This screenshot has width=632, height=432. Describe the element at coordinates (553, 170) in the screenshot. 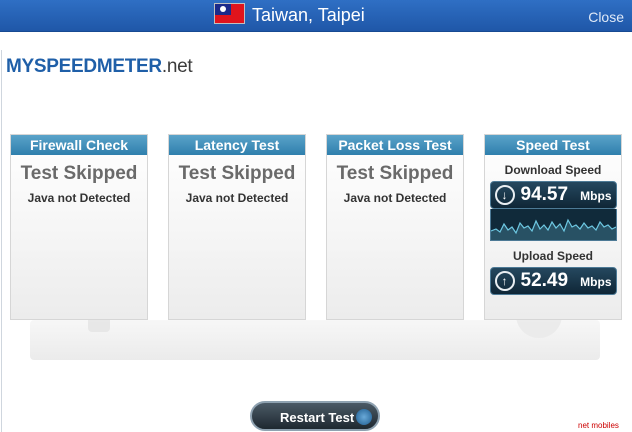

I see `download-speed-label: Download Speed` at that location.